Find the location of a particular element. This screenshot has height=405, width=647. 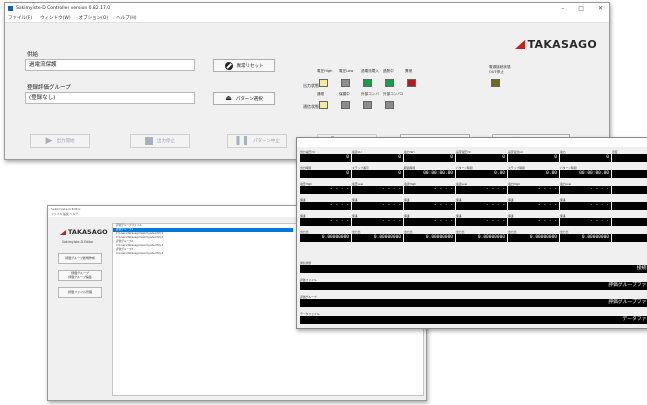

monitor-status-row: 評価ファイル評価グループファイル is located at coordinates (473, 284).